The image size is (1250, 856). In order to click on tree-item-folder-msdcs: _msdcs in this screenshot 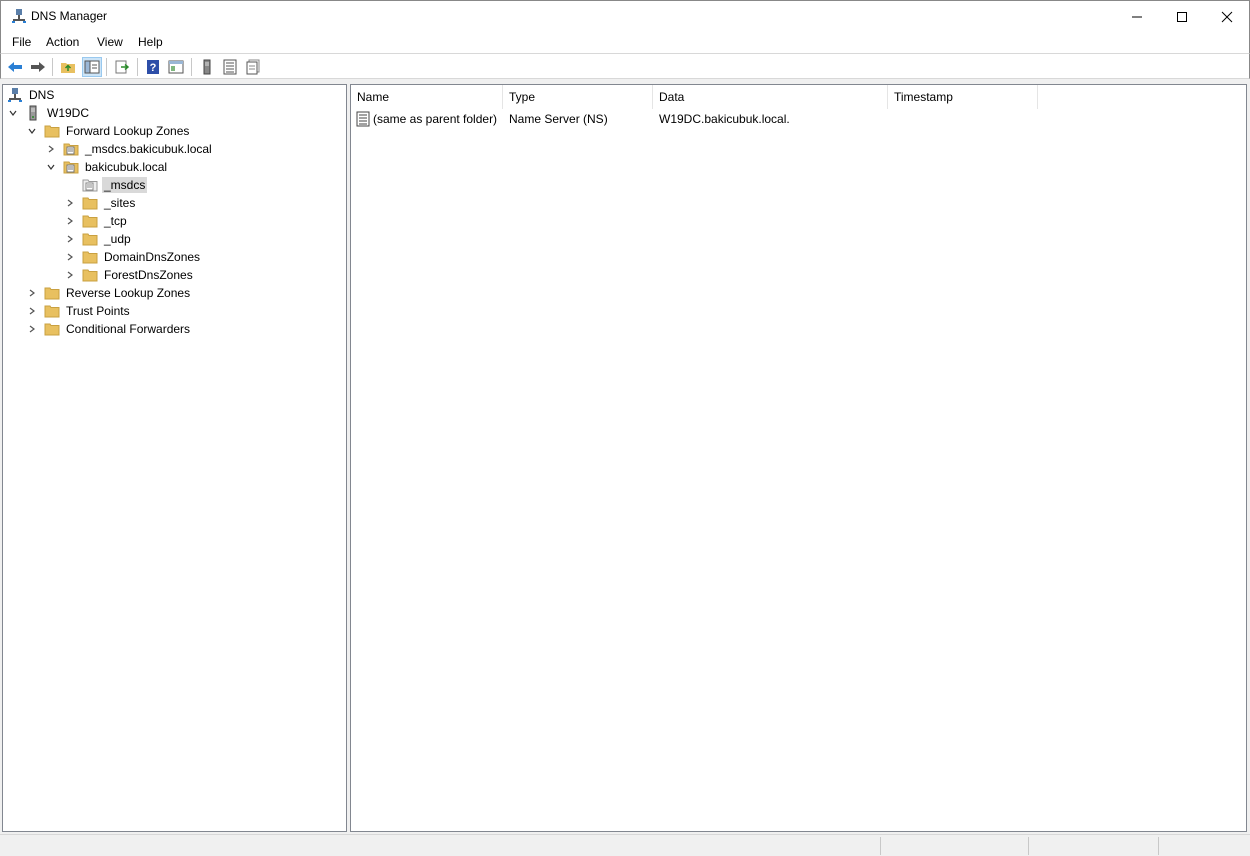, I will do `click(115, 185)`.